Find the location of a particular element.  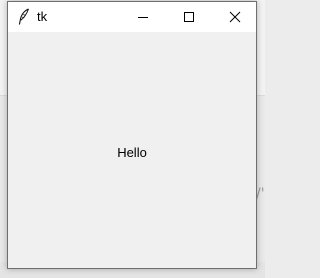

close-button is located at coordinates (235, 17).